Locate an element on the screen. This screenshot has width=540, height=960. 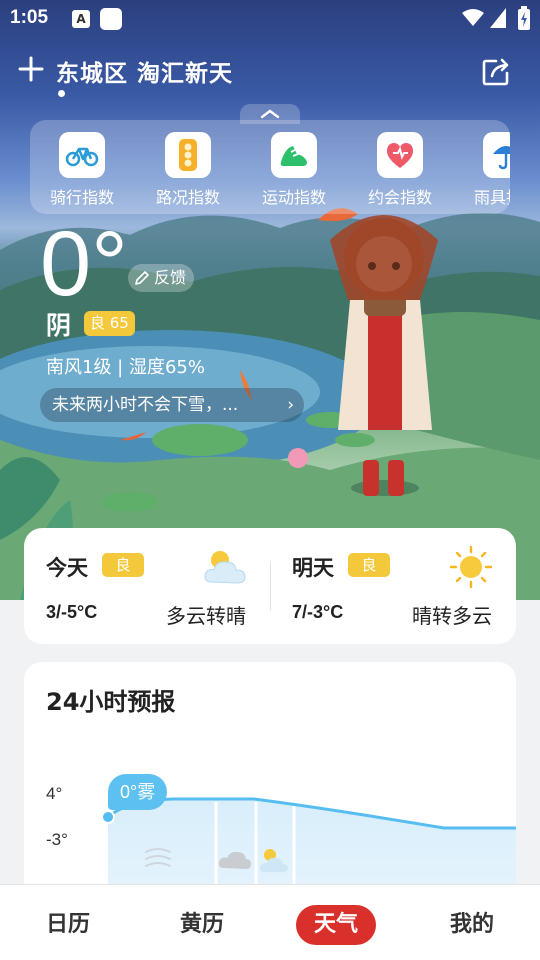
location-title: 东城区 淘汇新天 is located at coordinates (144, 71).